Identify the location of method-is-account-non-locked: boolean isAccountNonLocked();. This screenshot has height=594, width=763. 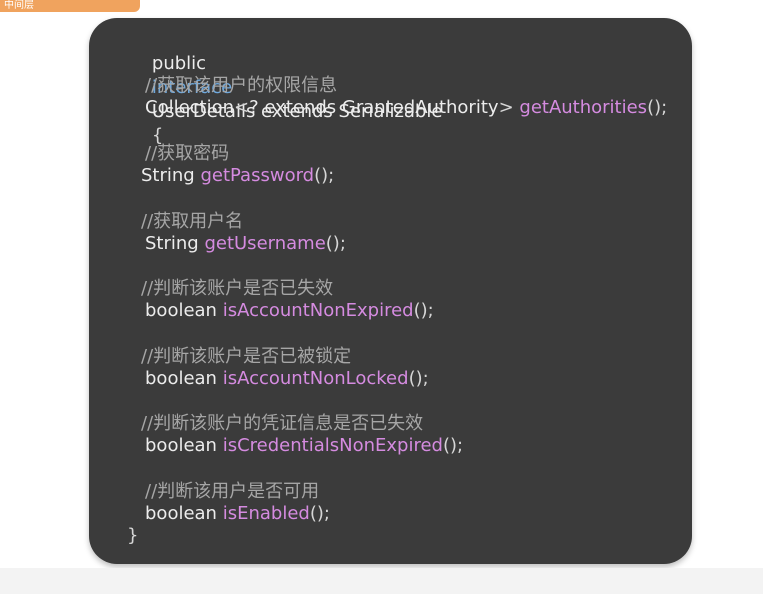
(287, 379).